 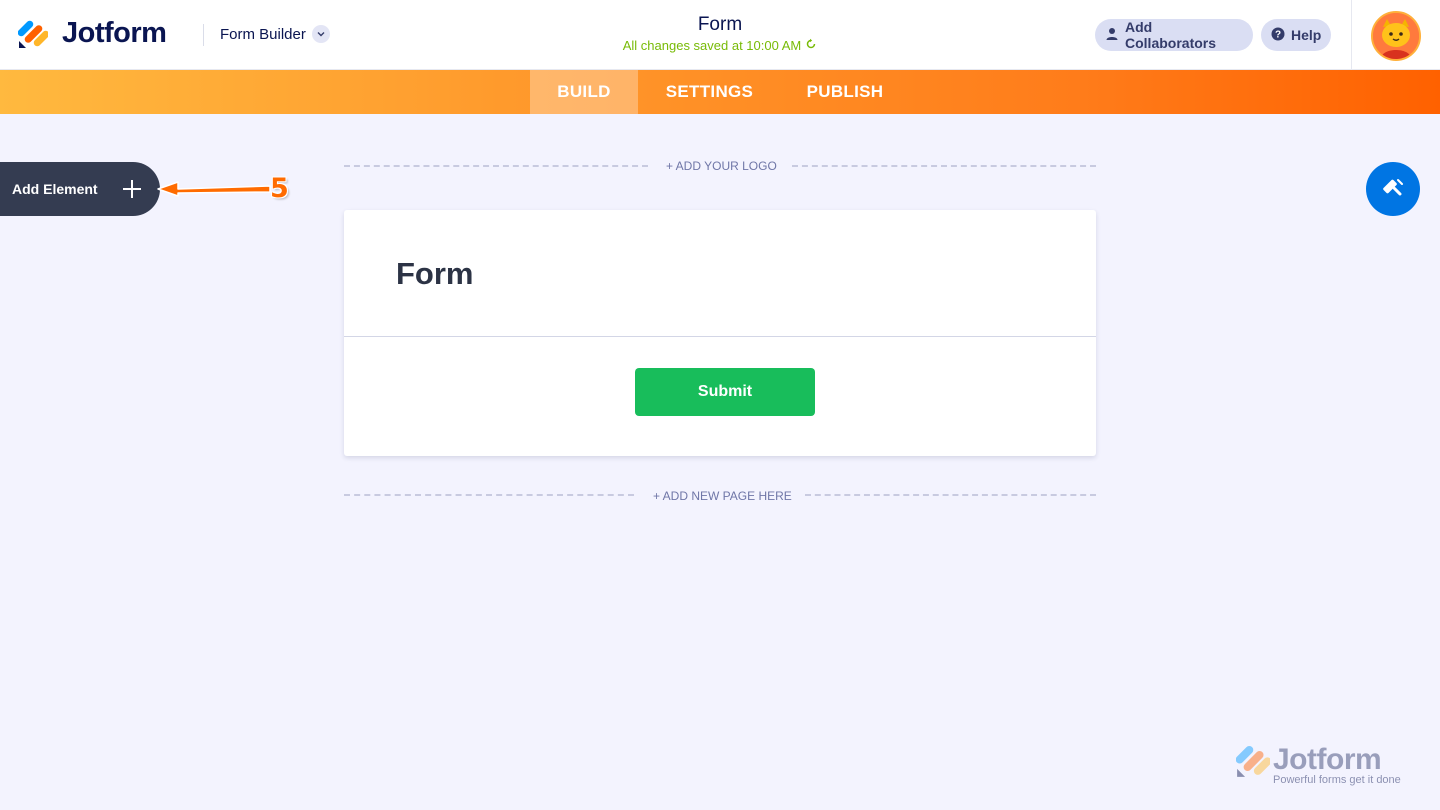 I want to click on brand-name: Jotform, so click(x=114, y=33).